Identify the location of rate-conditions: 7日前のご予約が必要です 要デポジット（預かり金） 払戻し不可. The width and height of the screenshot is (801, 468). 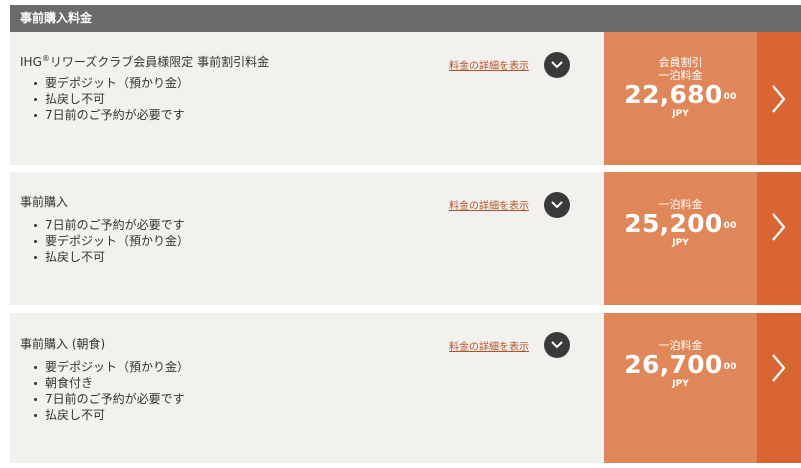
(312, 241).